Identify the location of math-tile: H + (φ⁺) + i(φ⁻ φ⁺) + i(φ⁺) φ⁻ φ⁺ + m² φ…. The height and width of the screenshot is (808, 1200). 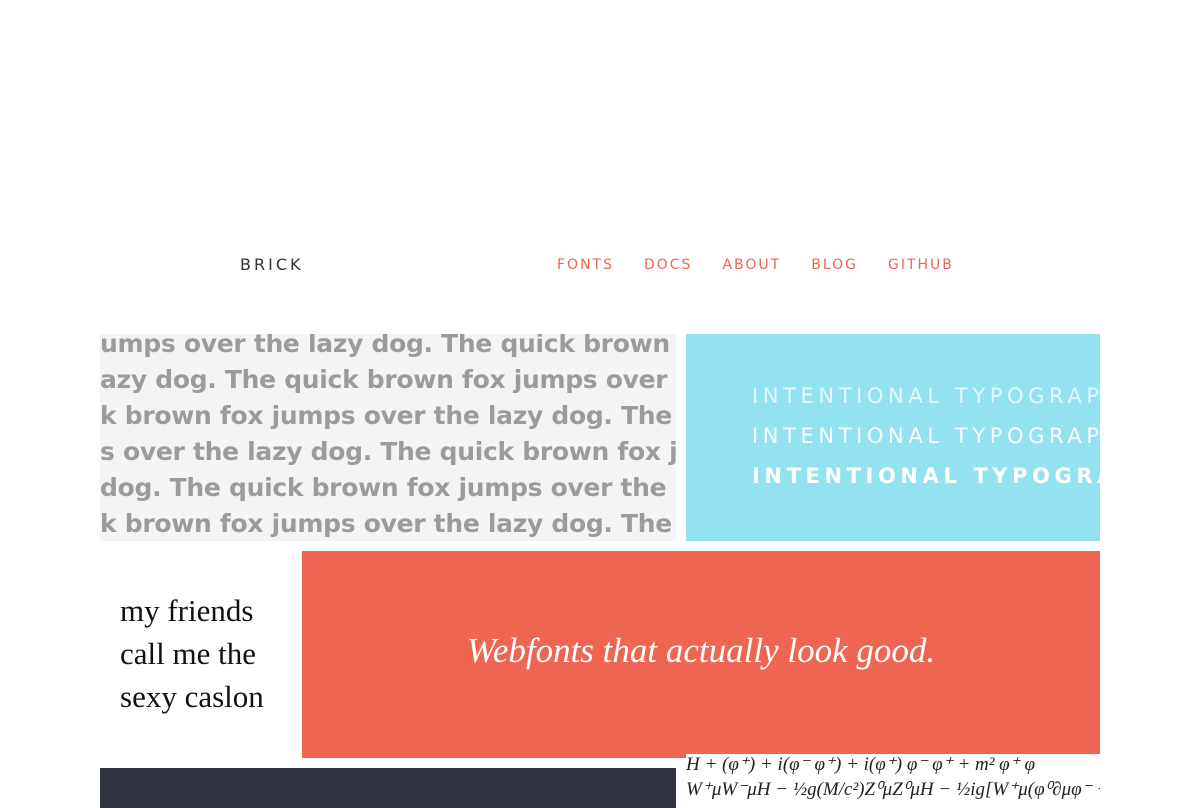
(893, 779).